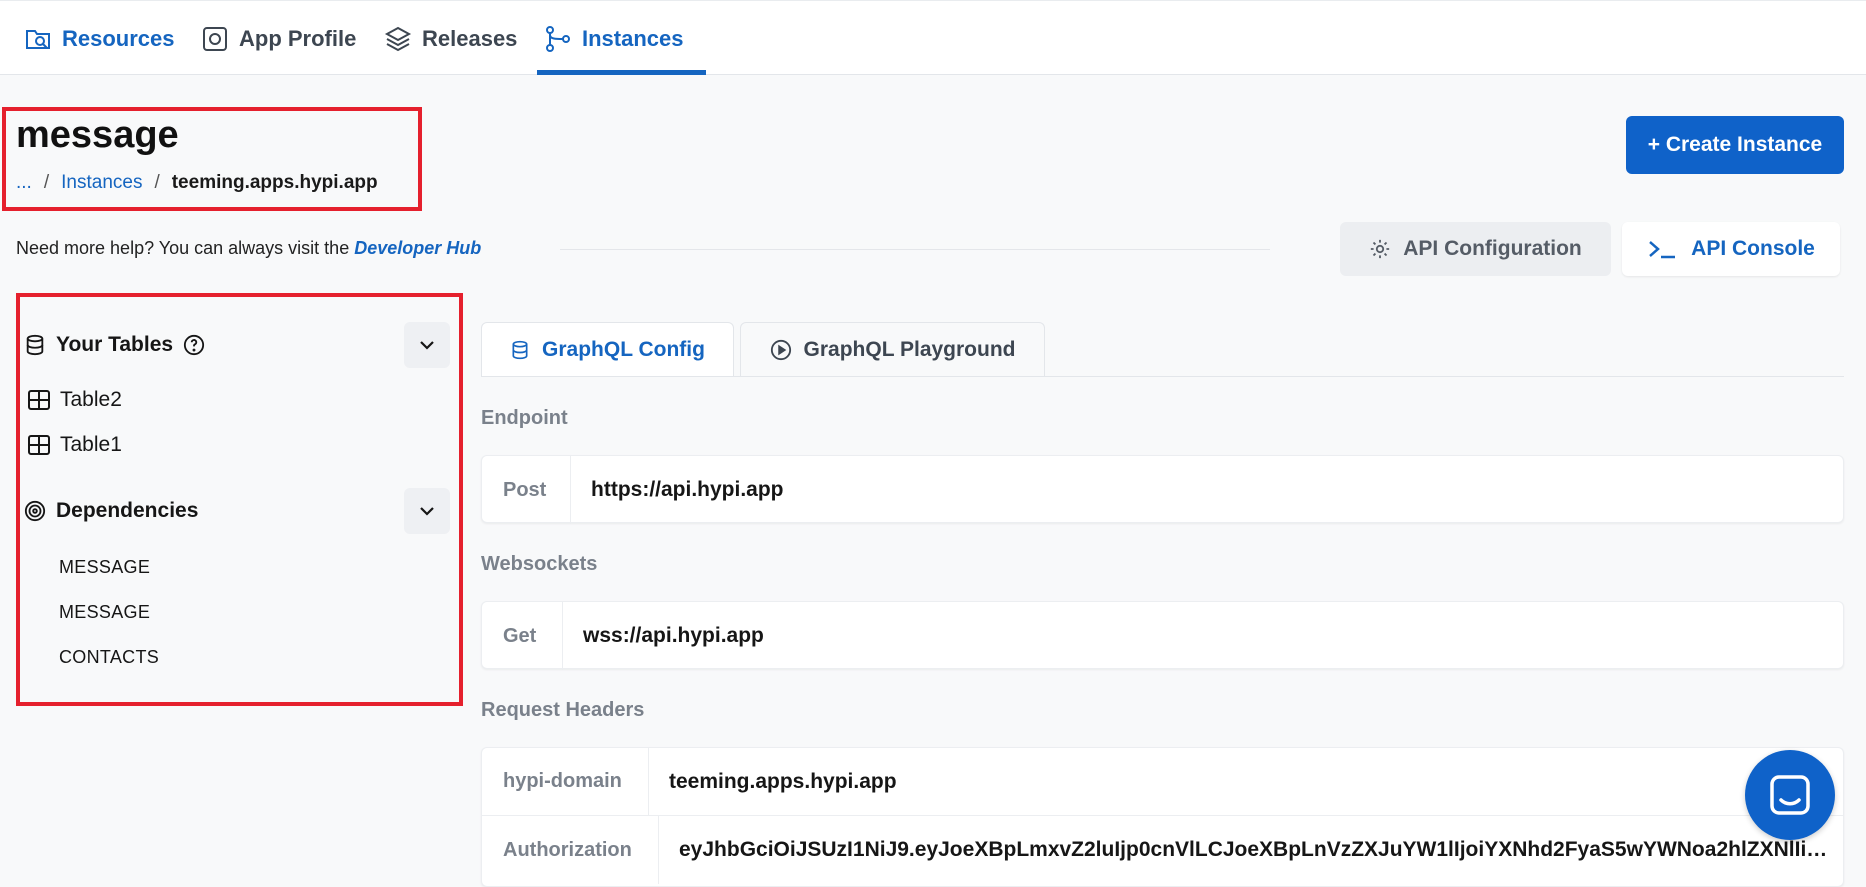 The image size is (1866, 887). I want to click on tab-resources-label: Resources, so click(118, 38).